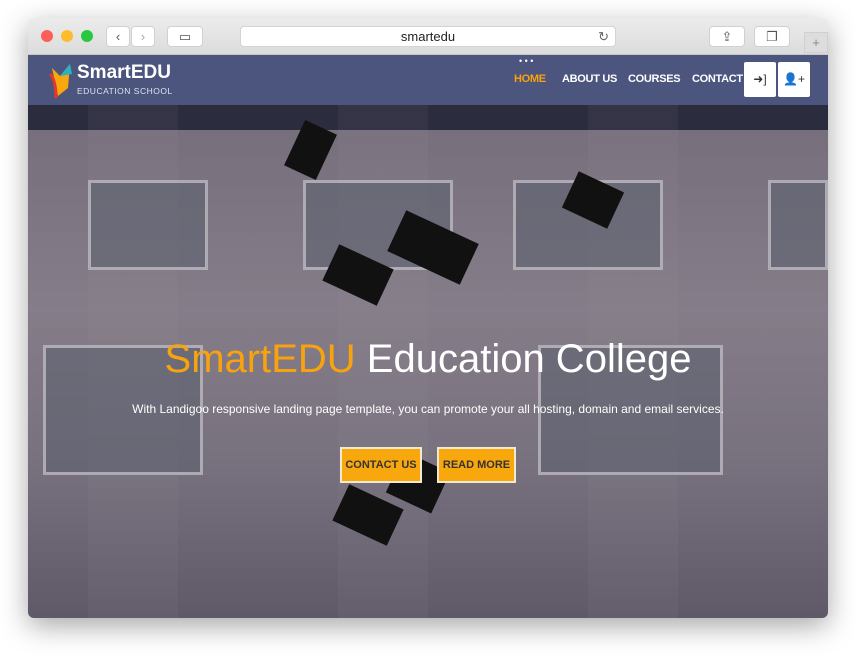 This screenshot has width=856, height=656. I want to click on sidebar-icon: ▭, so click(185, 36).